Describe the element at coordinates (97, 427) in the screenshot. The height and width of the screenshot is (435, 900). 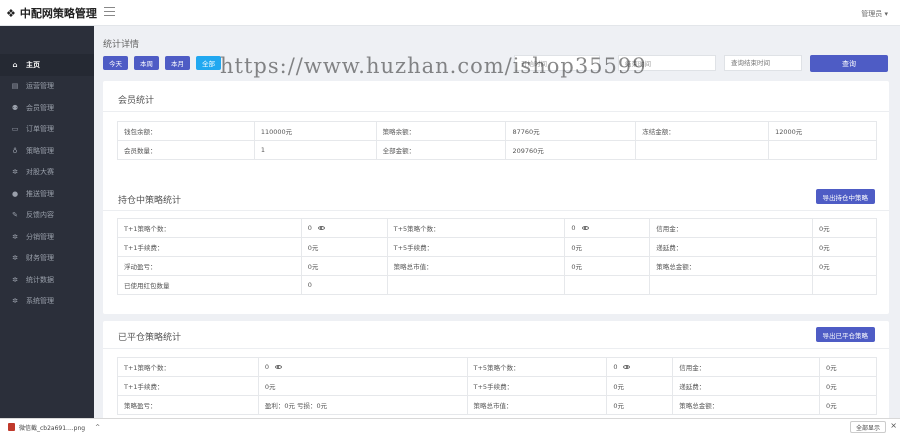
I see `chevron-up-icon: ^` at that location.